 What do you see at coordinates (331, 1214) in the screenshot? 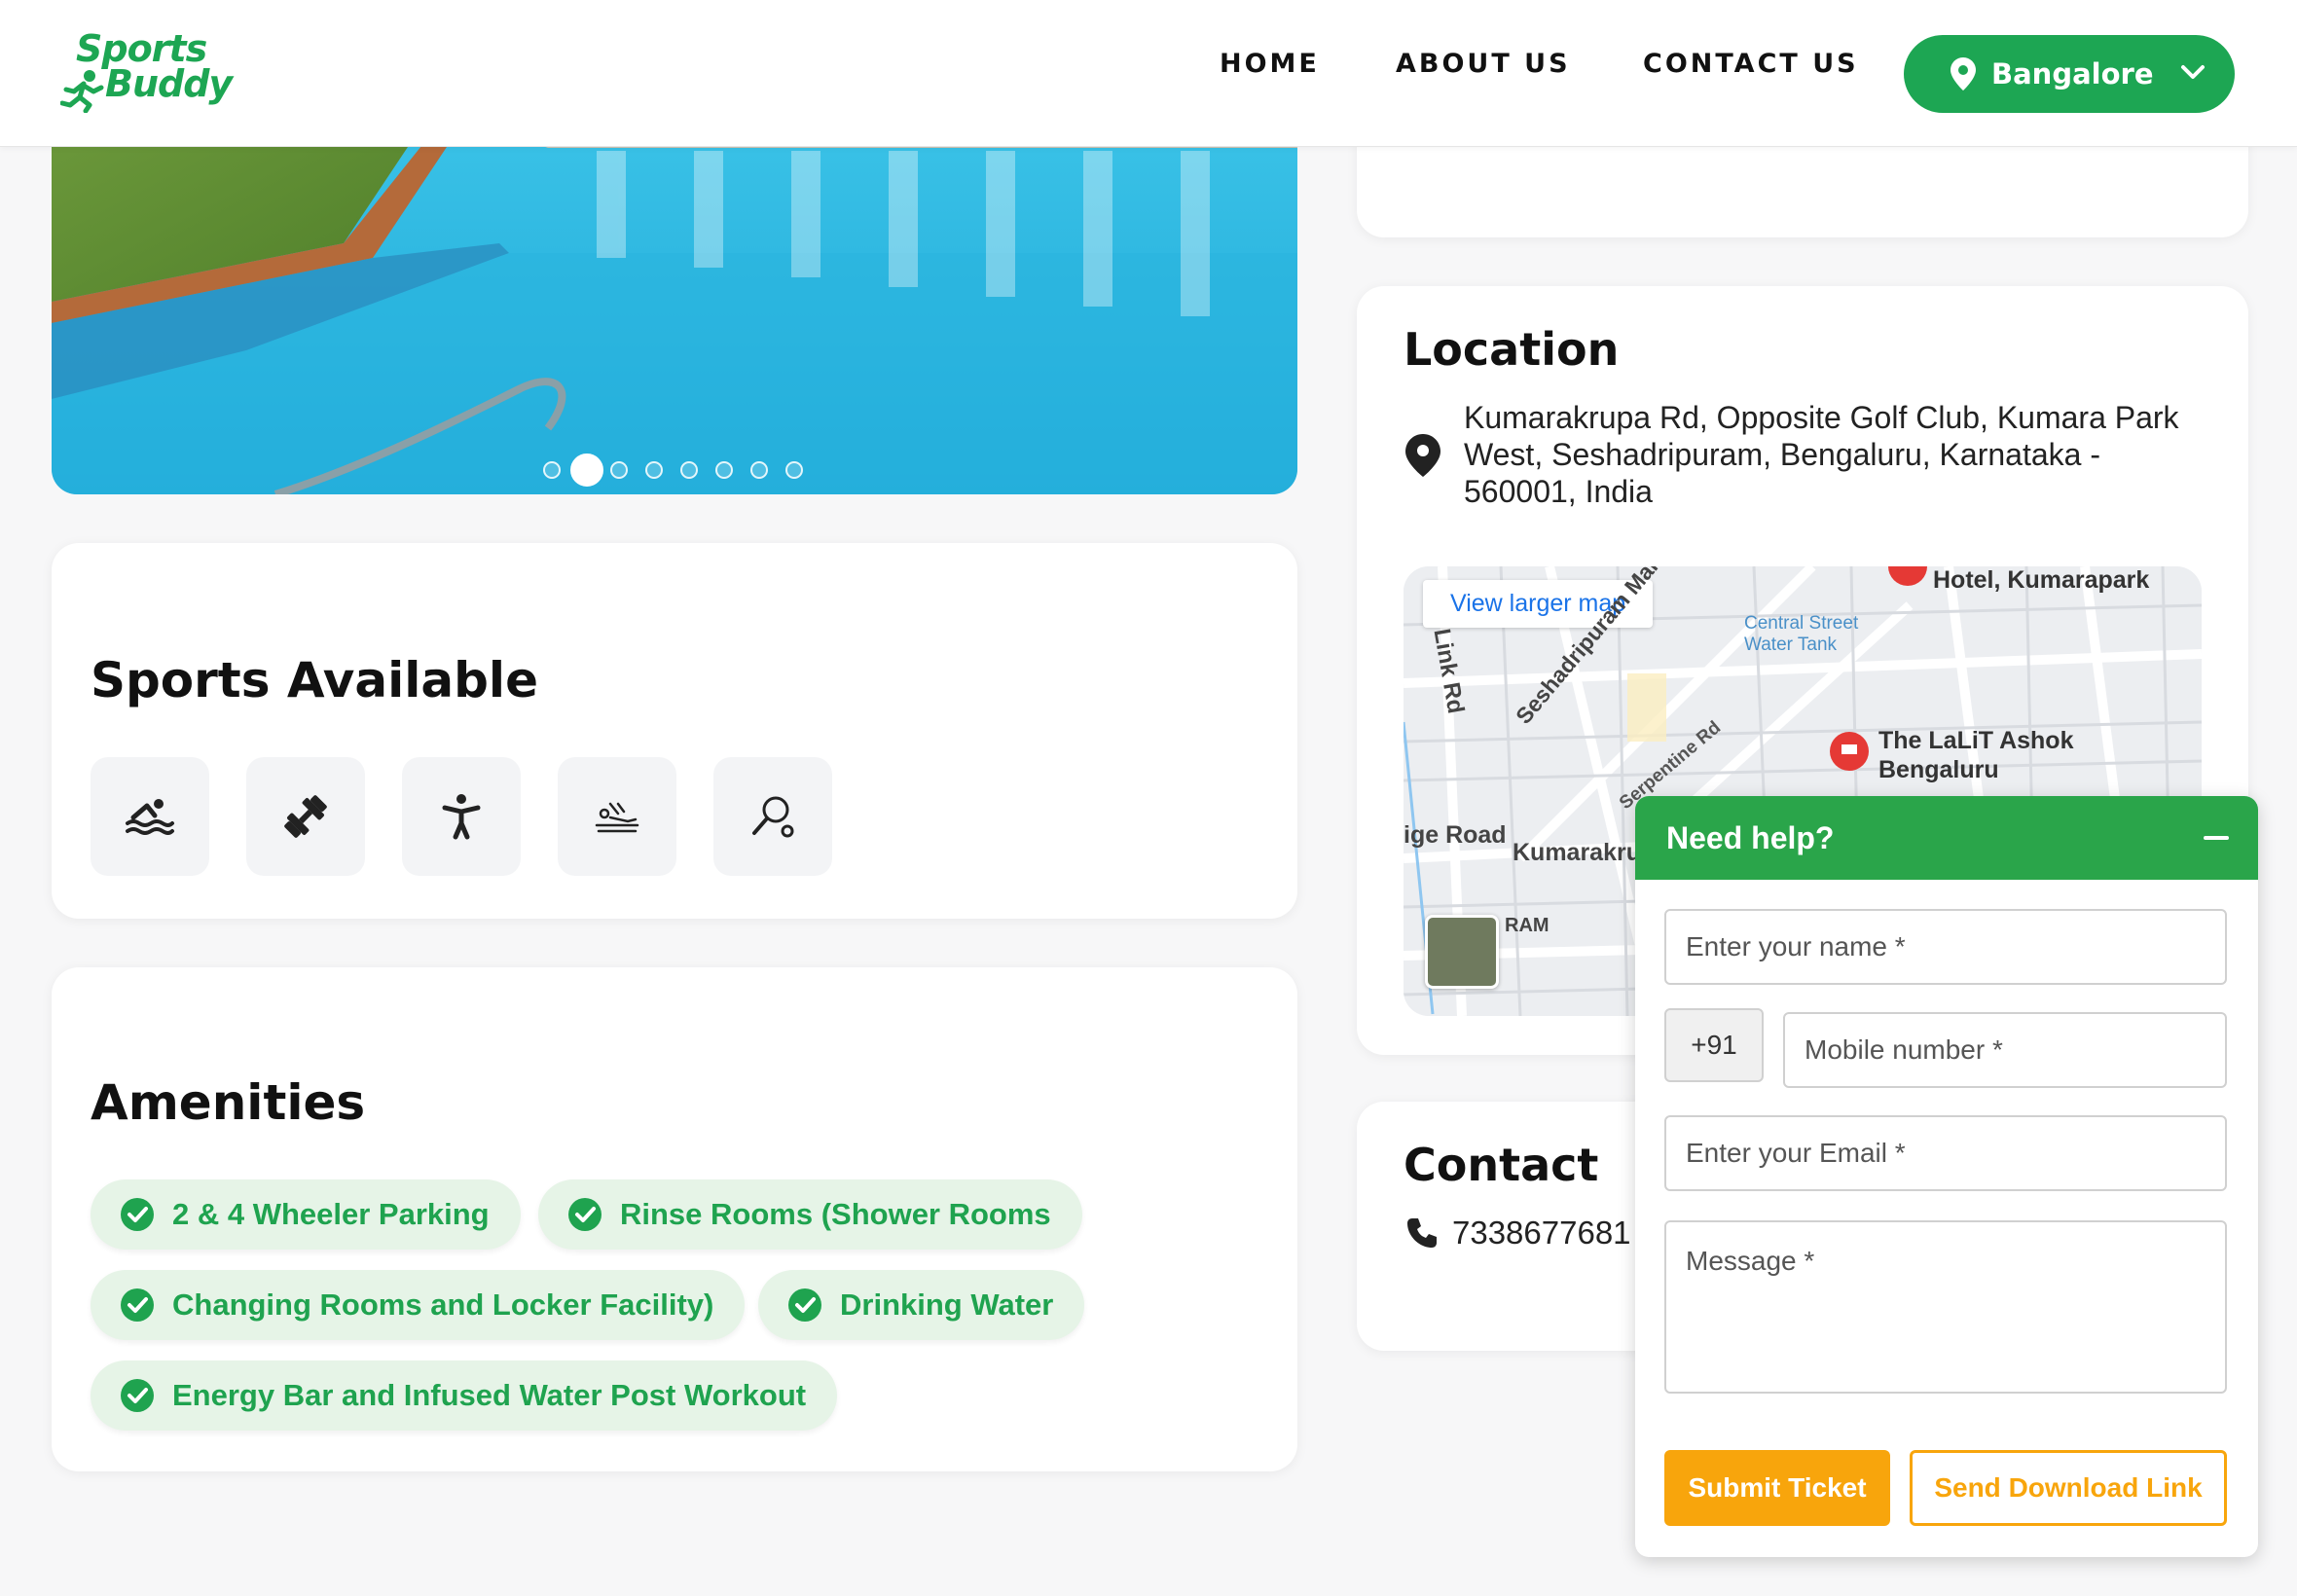
I see `amenity-label: 2 & 4 Wheeler Parking` at bounding box center [331, 1214].